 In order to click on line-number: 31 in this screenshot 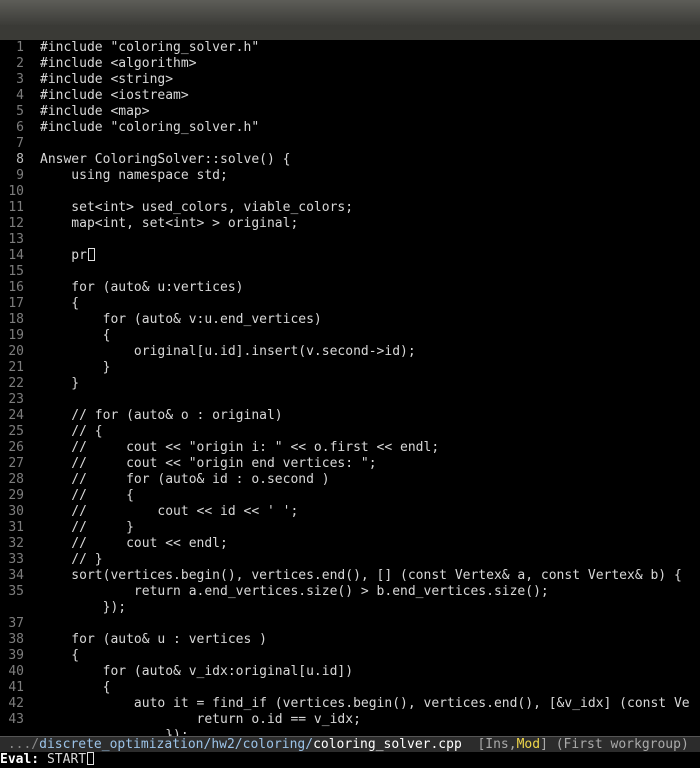, I will do `click(16, 527)`.